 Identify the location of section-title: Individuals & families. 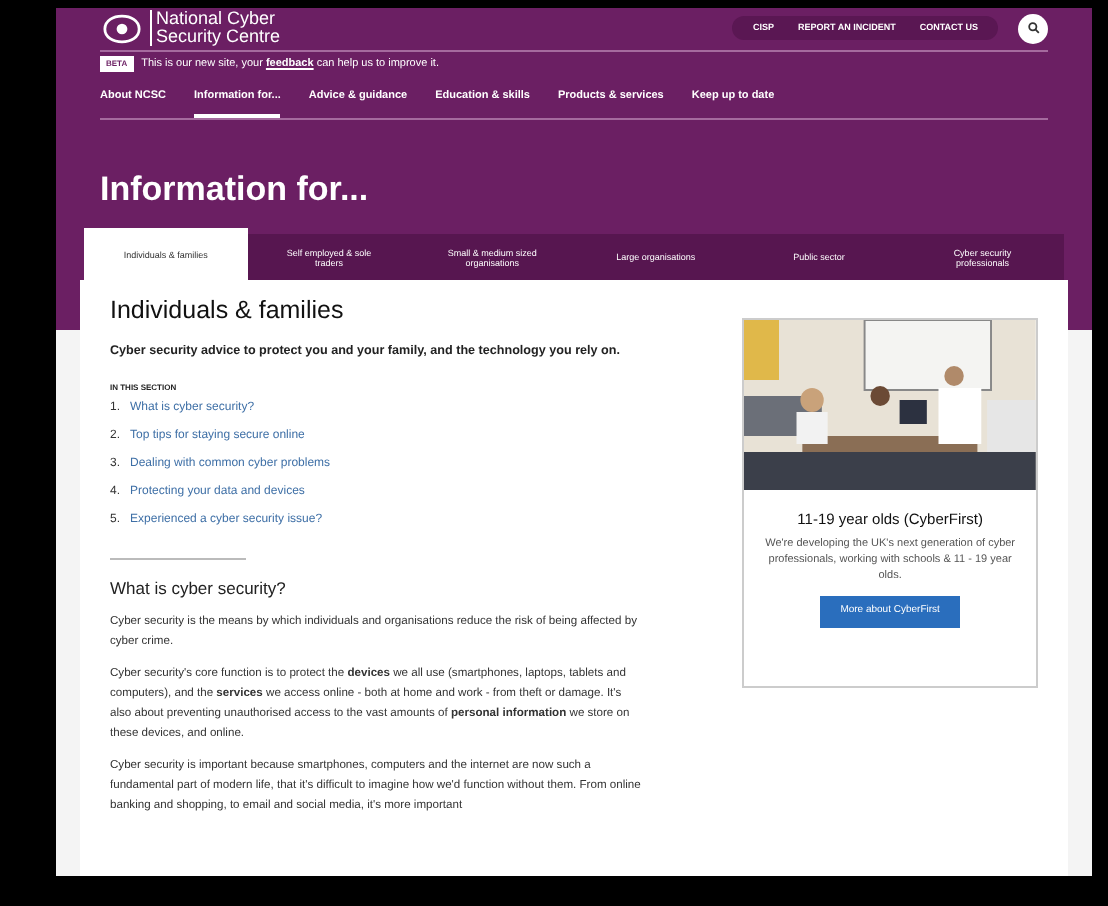
(228, 311).